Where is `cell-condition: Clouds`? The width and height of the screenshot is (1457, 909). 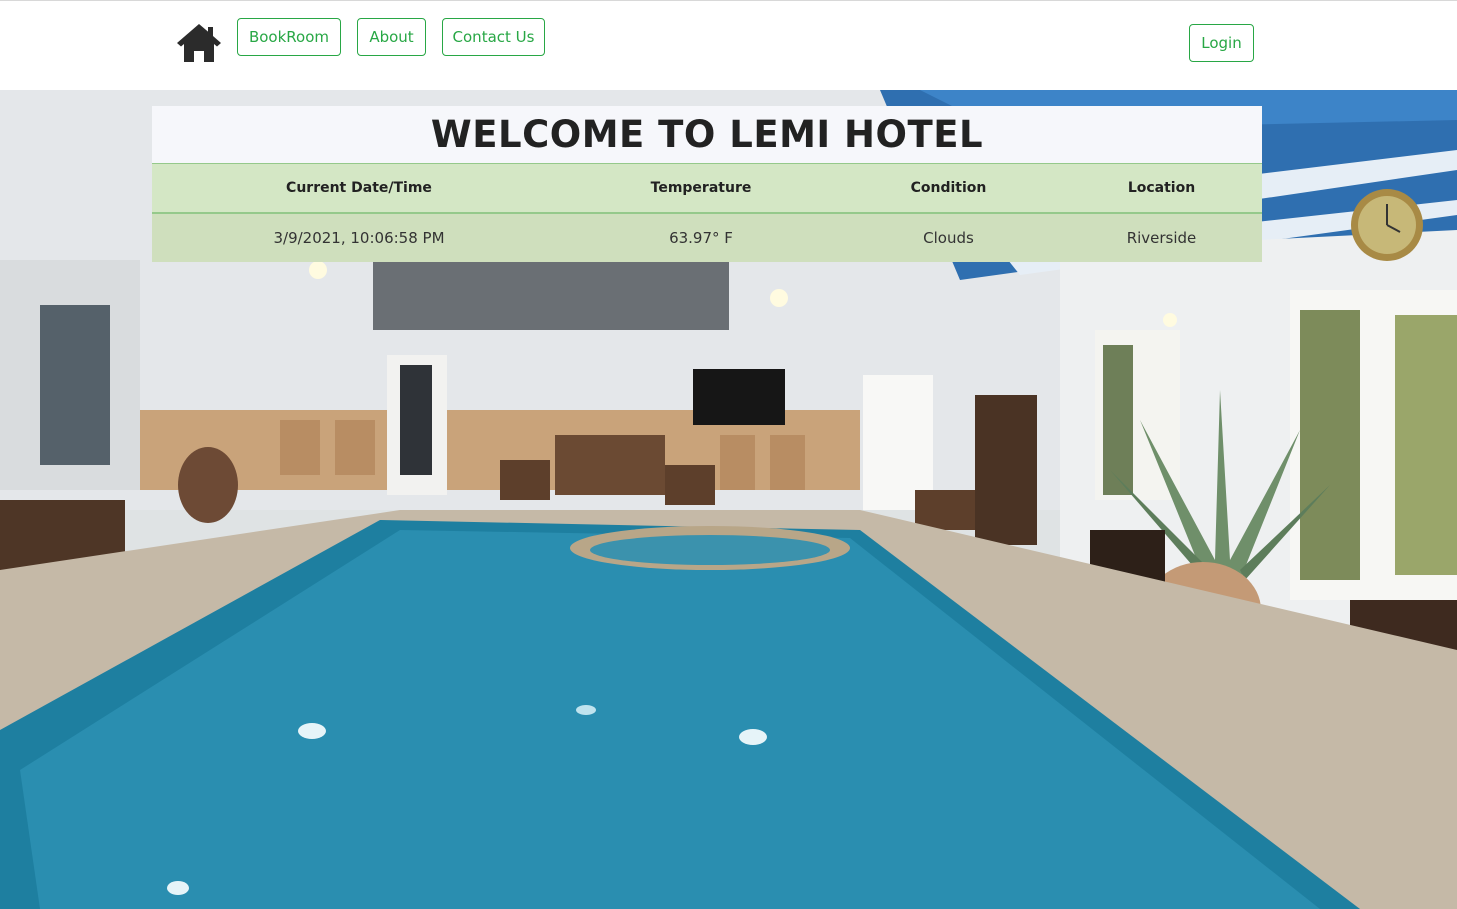
cell-condition: Clouds is located at coordinates (948, 237).